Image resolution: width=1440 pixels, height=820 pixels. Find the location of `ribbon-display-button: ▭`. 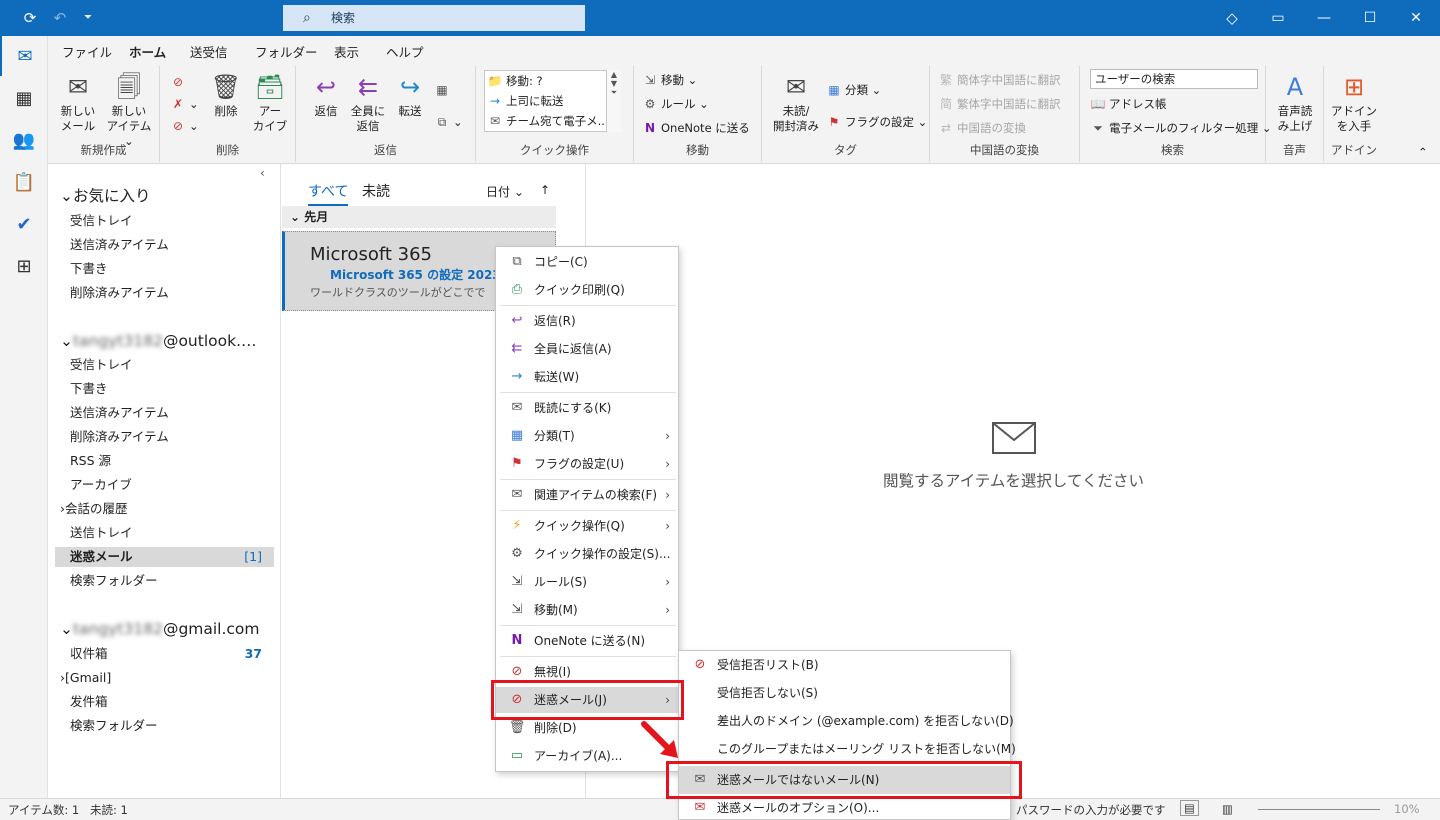

ribbon-display-button: ▭ is located at coordinates (1278, 18).